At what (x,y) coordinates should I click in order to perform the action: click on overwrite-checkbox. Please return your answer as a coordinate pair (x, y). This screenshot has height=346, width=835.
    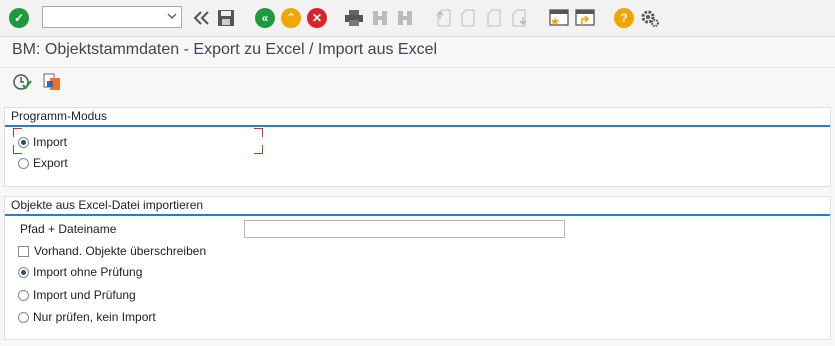
    Looking at the image, I should click on (23, 251).